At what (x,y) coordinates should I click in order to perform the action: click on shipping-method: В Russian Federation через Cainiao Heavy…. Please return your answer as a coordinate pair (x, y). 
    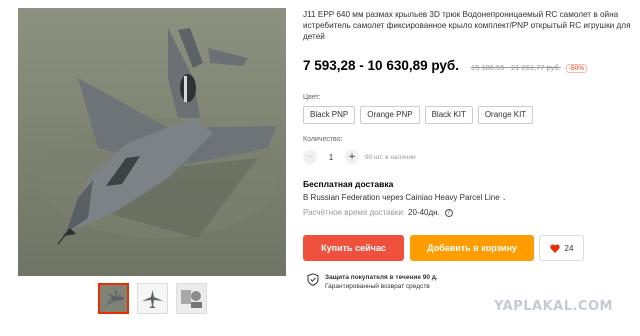
    Looking at the image, I should click on (405, 197).